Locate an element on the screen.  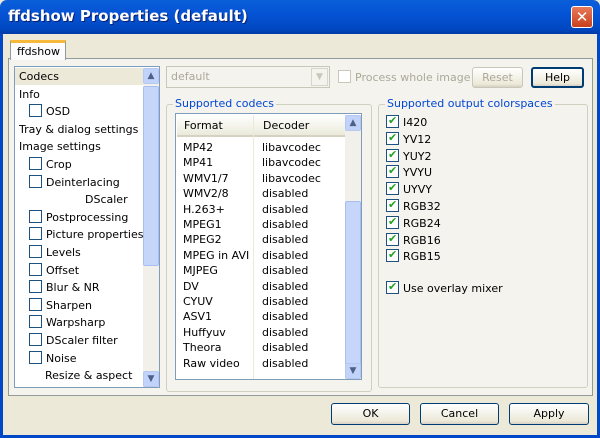
tree-item: Postprocessing is located at coordinates (79, 217).